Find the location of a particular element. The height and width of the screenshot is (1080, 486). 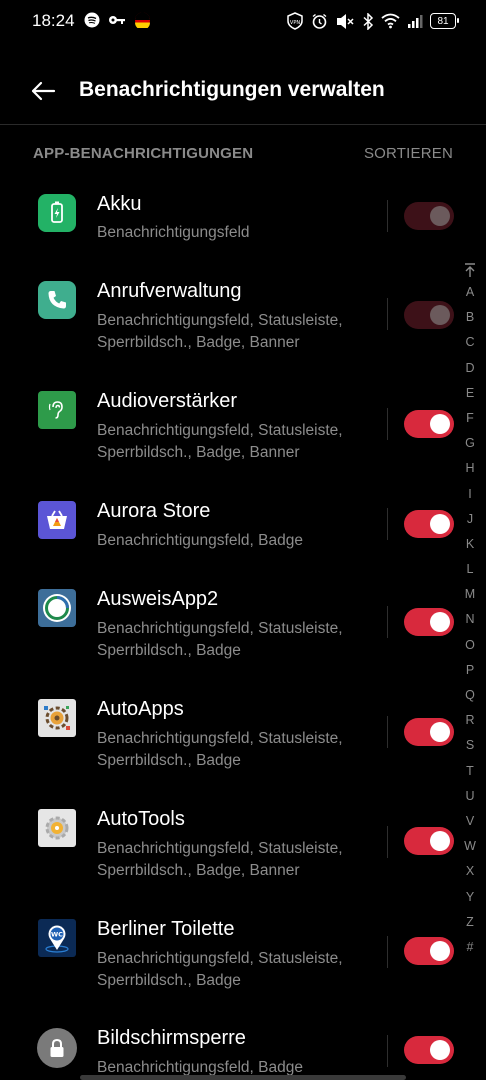

vpn-icon: VPN is located at coordinates (295, 21).